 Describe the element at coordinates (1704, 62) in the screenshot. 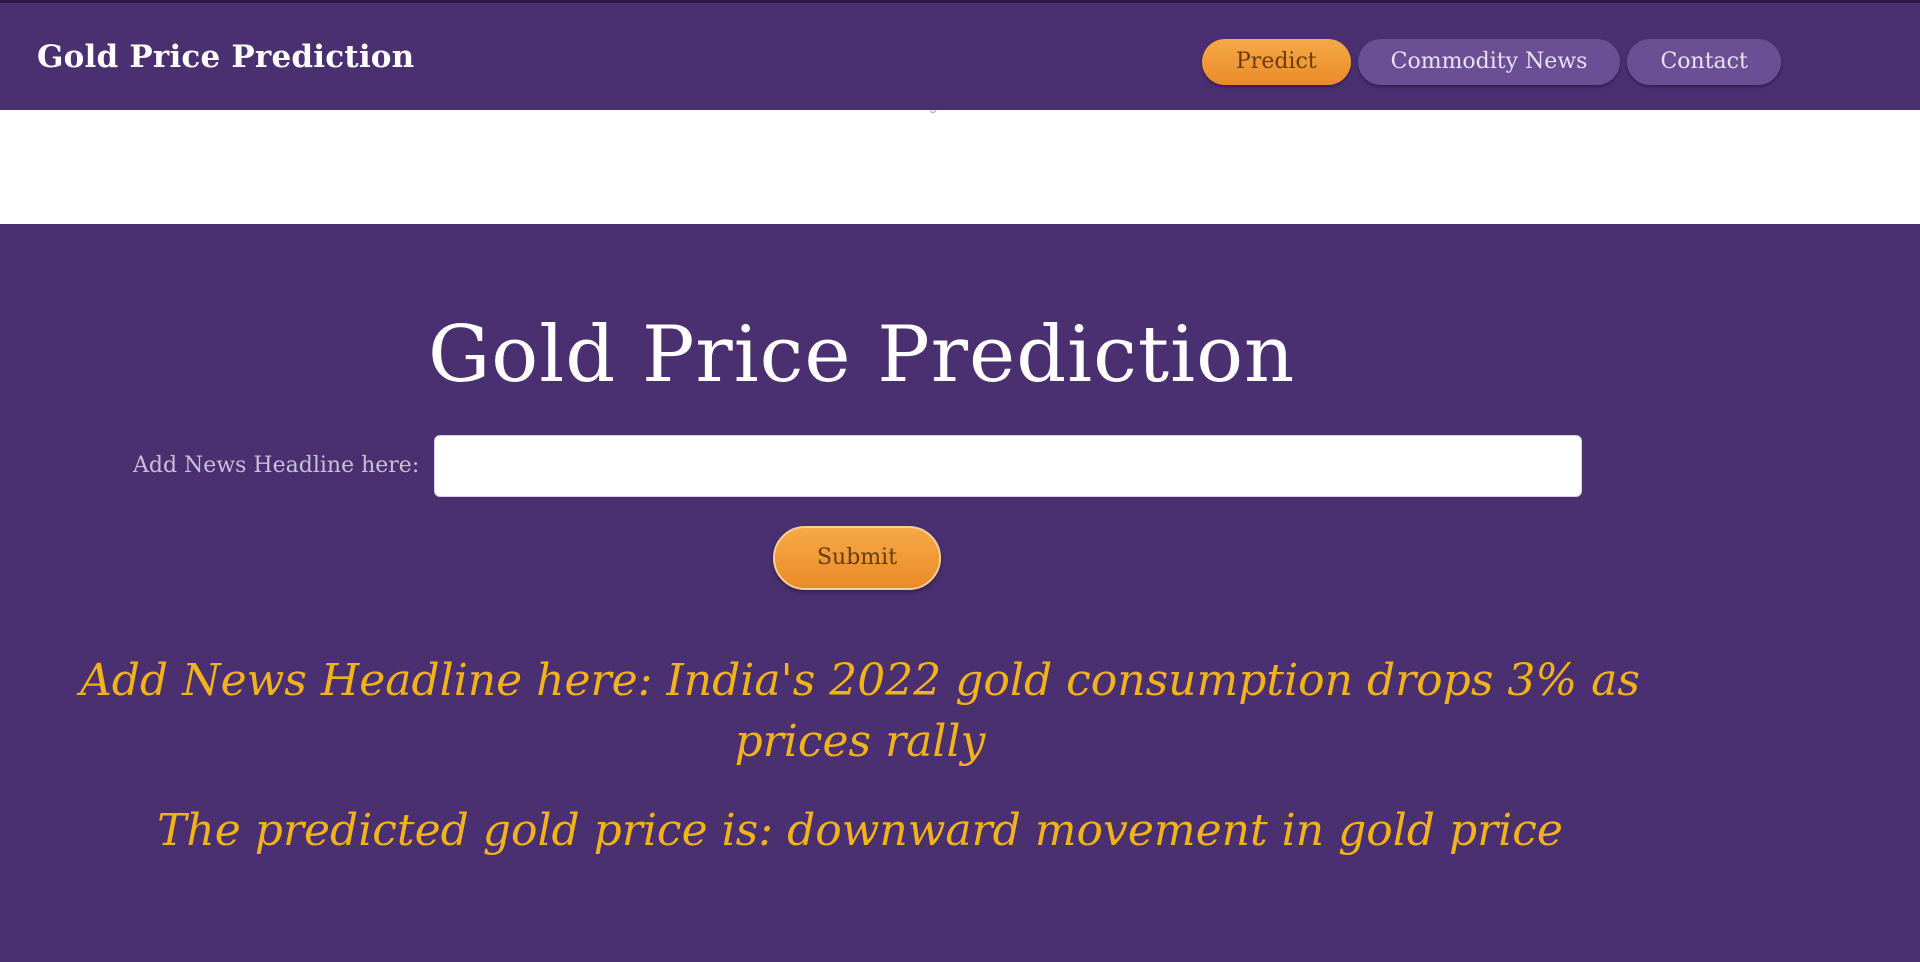

I see `nav-contact-button: Contact` at that location.